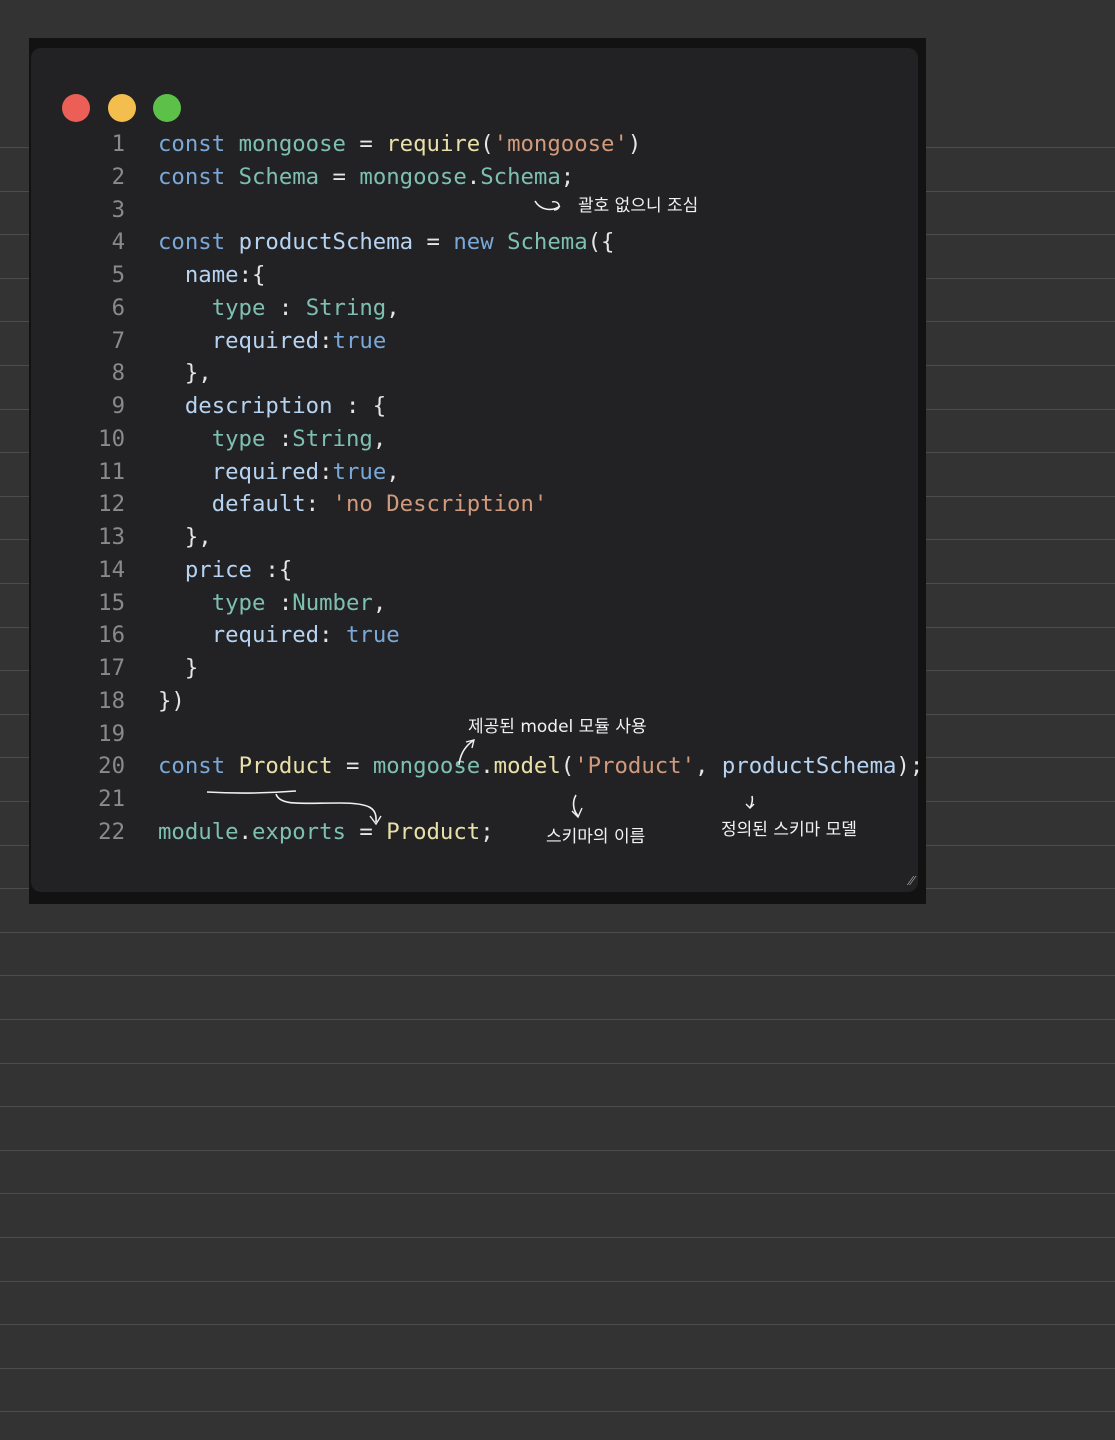  I want to click on code-line: 7 required:true, so click(490, 341).